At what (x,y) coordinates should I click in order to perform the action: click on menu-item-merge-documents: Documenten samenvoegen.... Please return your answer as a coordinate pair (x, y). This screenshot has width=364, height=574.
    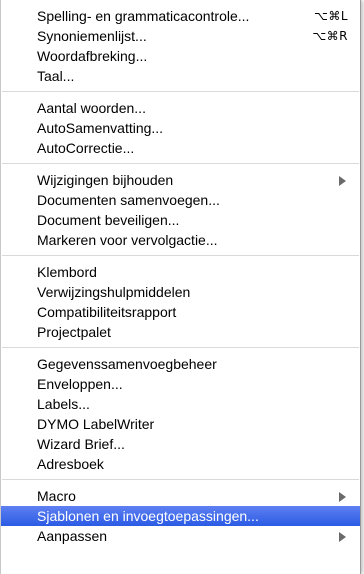
    Looking at the image, I should click on (180, 200).